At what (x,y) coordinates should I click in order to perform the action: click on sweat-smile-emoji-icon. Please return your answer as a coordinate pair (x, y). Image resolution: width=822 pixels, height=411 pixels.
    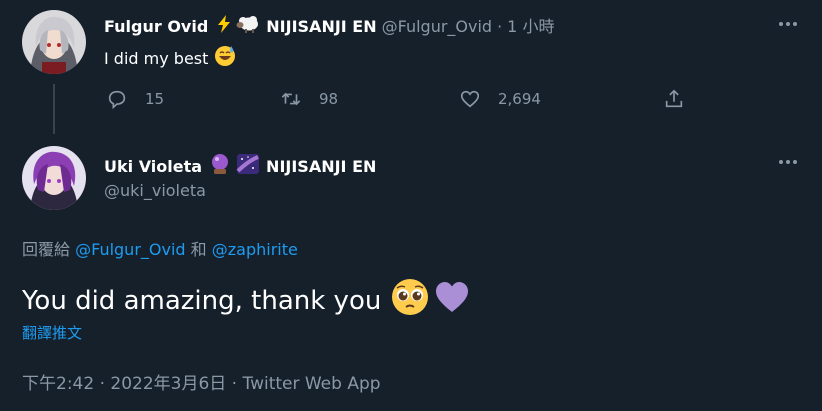
    Looking at the image, I should click on (225, 58).